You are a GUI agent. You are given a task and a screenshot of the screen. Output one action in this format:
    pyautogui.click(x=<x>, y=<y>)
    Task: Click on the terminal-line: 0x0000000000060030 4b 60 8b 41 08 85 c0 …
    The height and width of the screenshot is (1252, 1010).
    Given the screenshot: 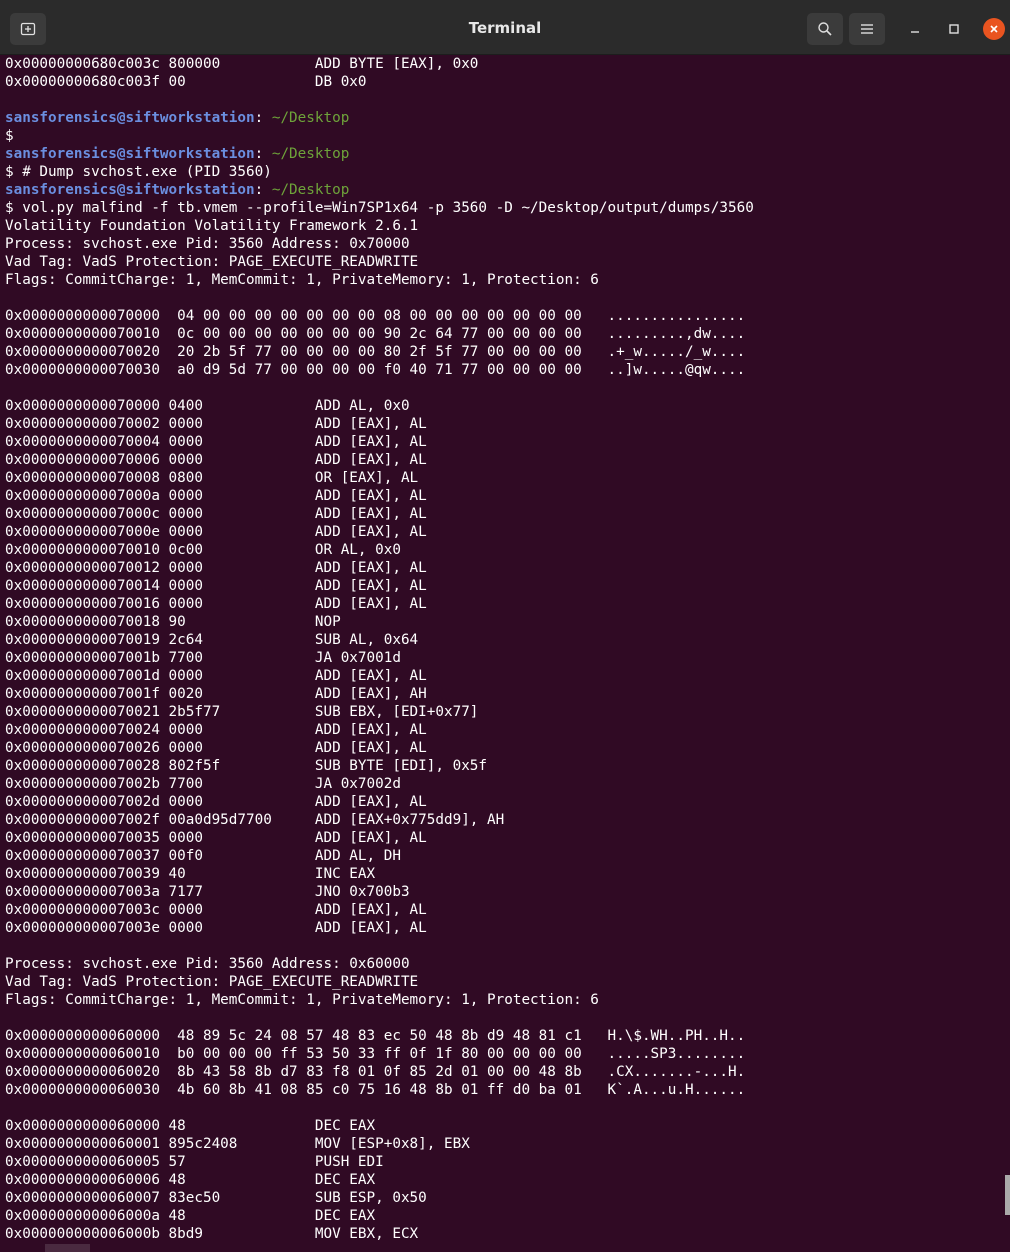 What is the action you would take?
    pyautogui.click(x=375, y=1090)
    